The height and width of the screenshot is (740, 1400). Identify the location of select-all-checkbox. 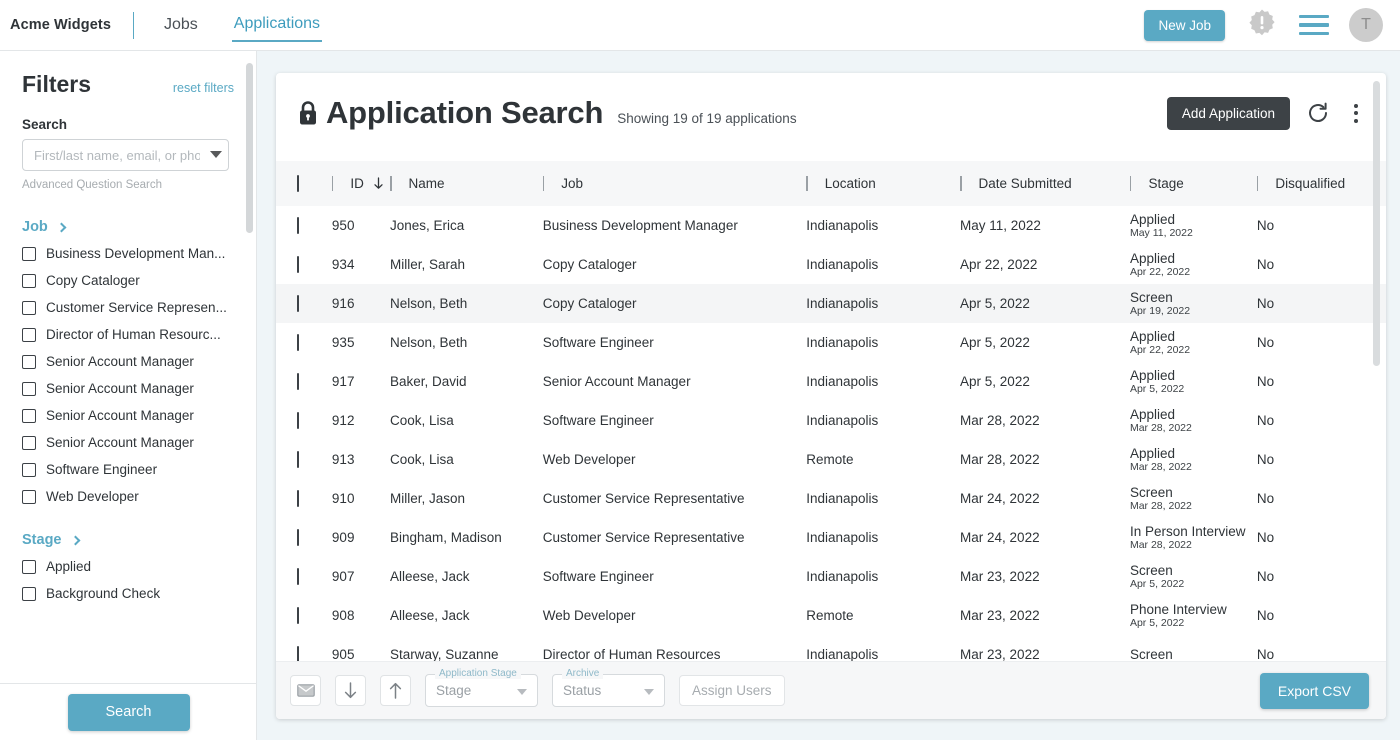
(298, 183).